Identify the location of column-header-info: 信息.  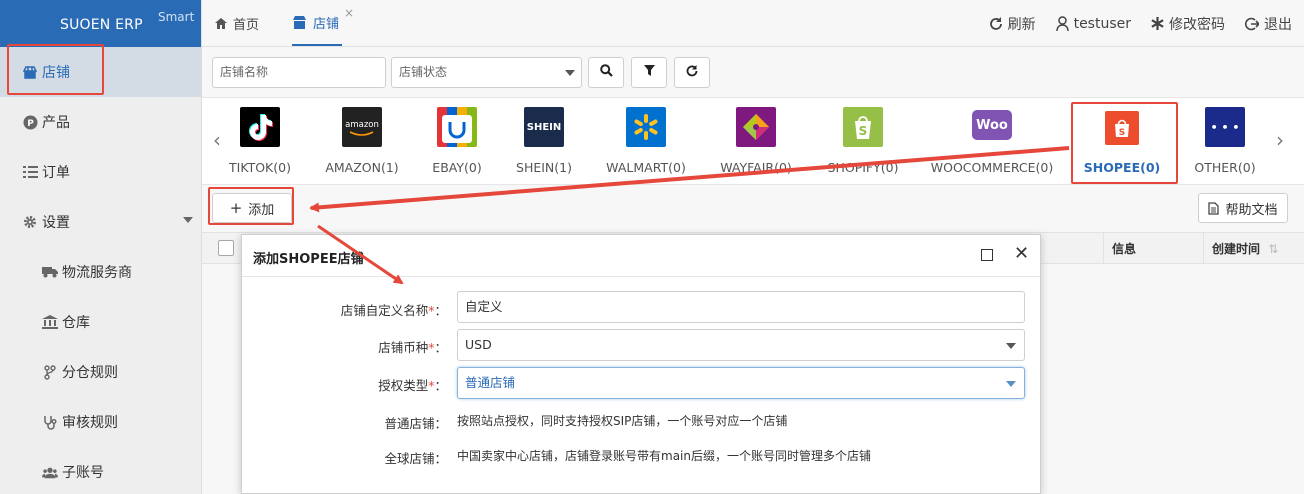
(1153, 249).